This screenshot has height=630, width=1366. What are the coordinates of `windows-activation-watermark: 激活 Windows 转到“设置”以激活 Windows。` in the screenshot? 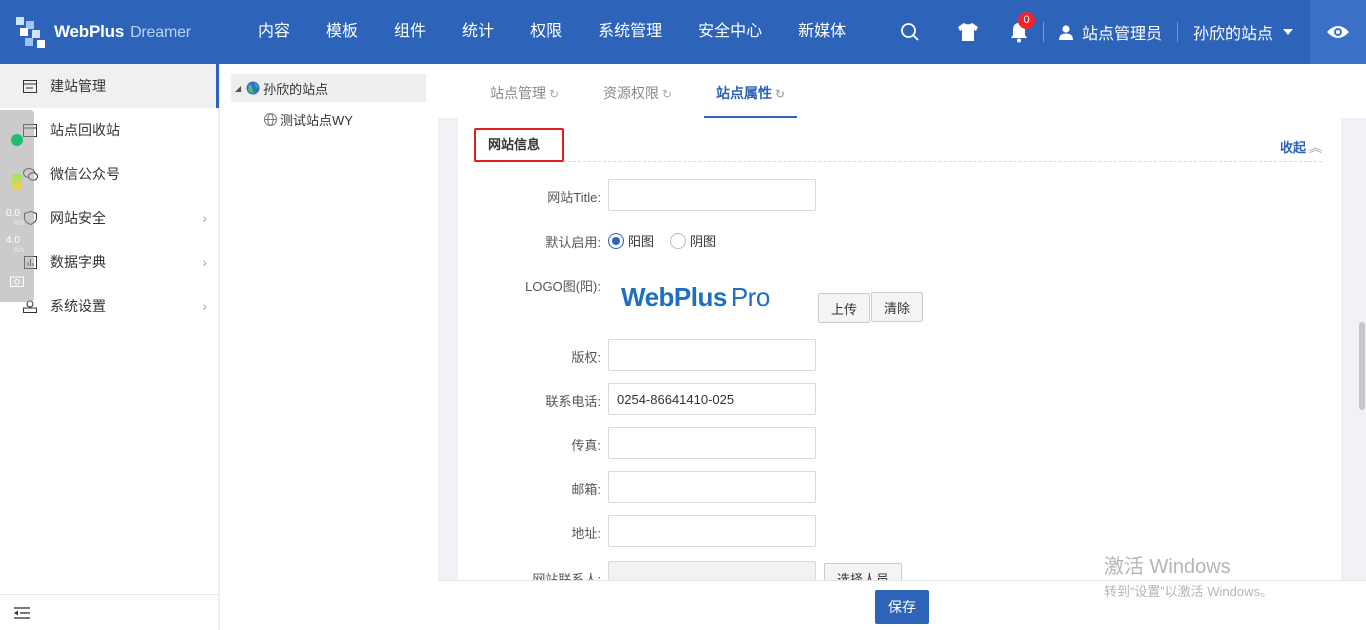 It's located at (1188, 575).